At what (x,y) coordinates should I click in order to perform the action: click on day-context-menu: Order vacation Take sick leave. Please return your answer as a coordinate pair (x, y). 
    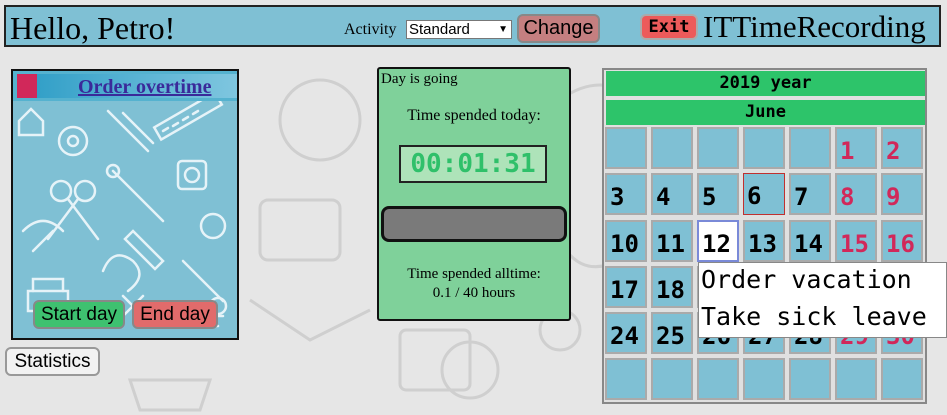
    Looking at the image, I should click on (822, 300).